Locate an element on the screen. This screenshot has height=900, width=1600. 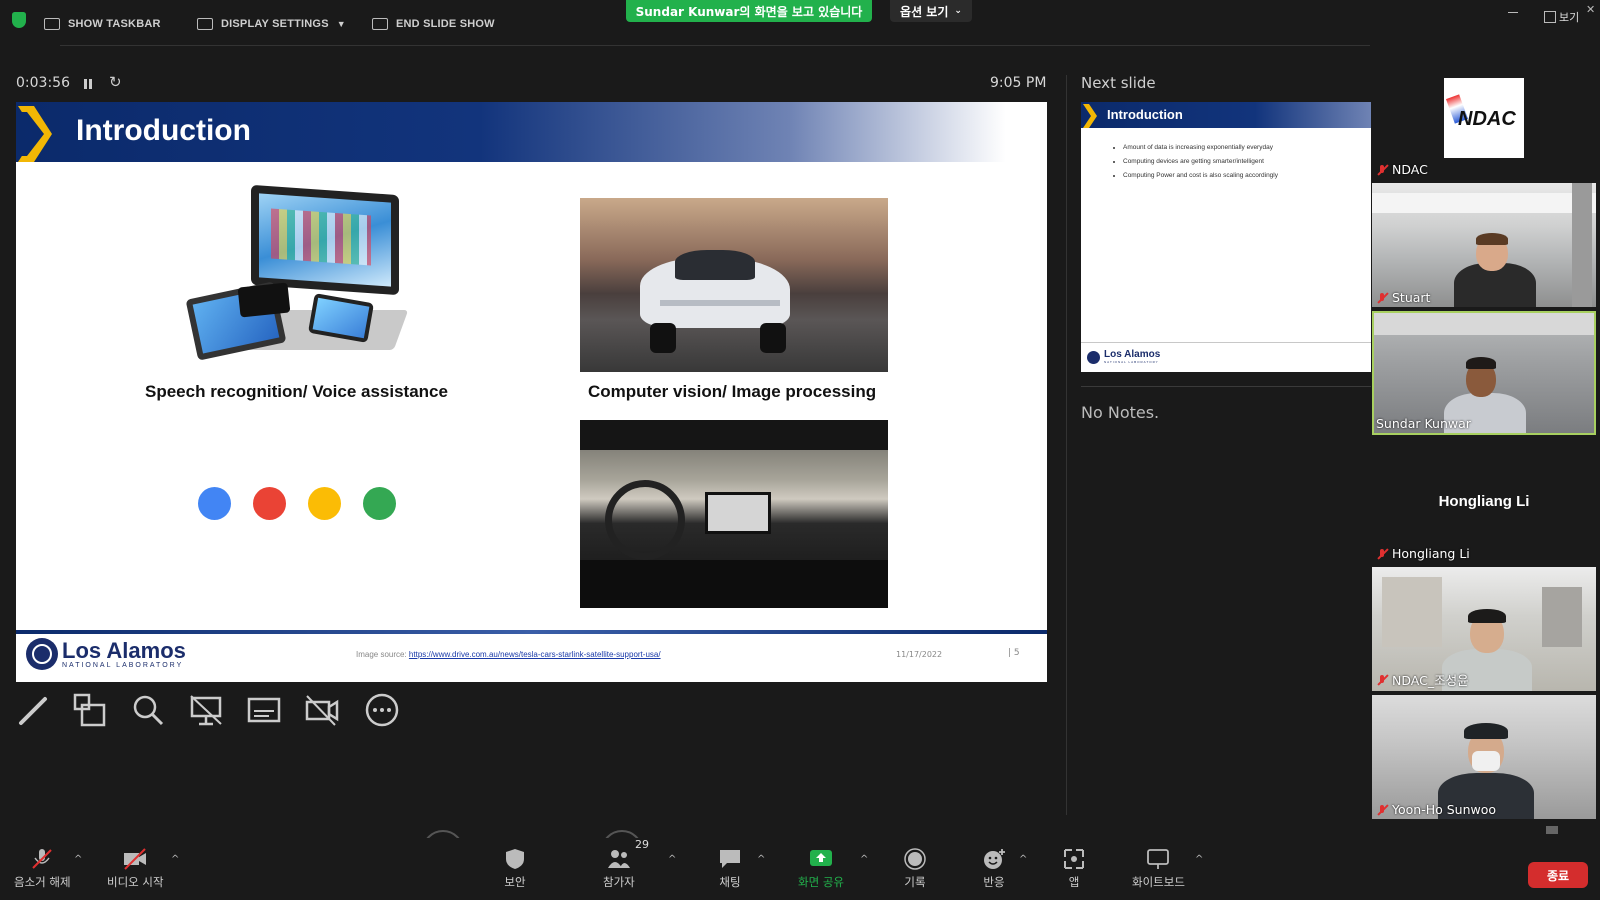
video-tile-hongliang-li: Hongliang Li Hongliang Li is located at coordinates (1484, 501).